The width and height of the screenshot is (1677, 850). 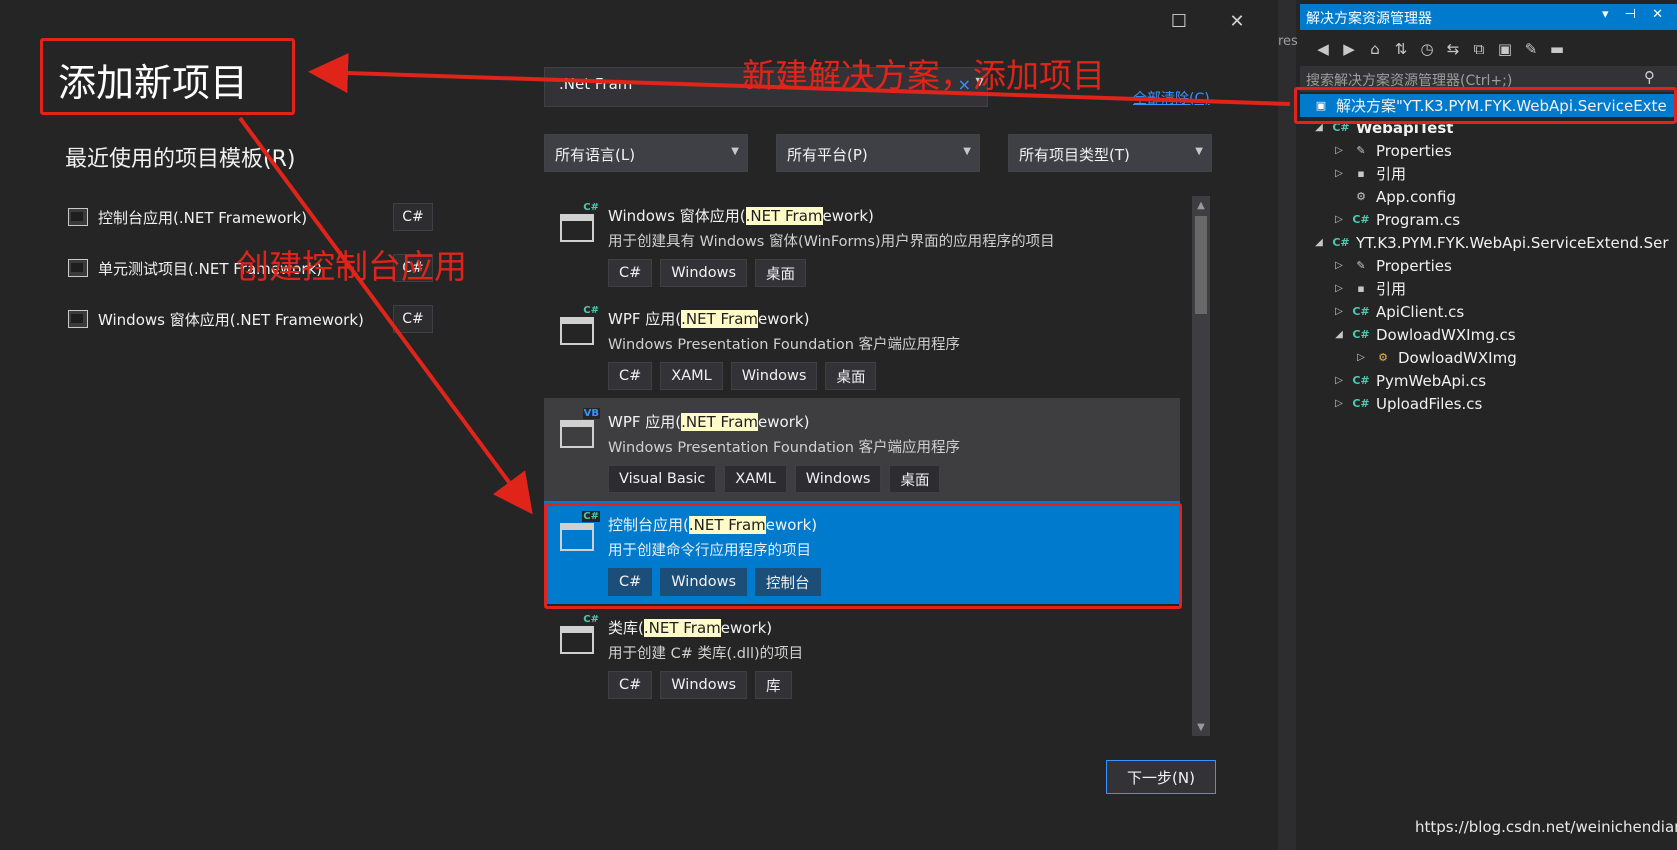 What do you see at coordinates (923, 75) in the screenshot?
I see `annotation-new-solution: 新建解决方案，添加项目` at bounding box center [923, 75].